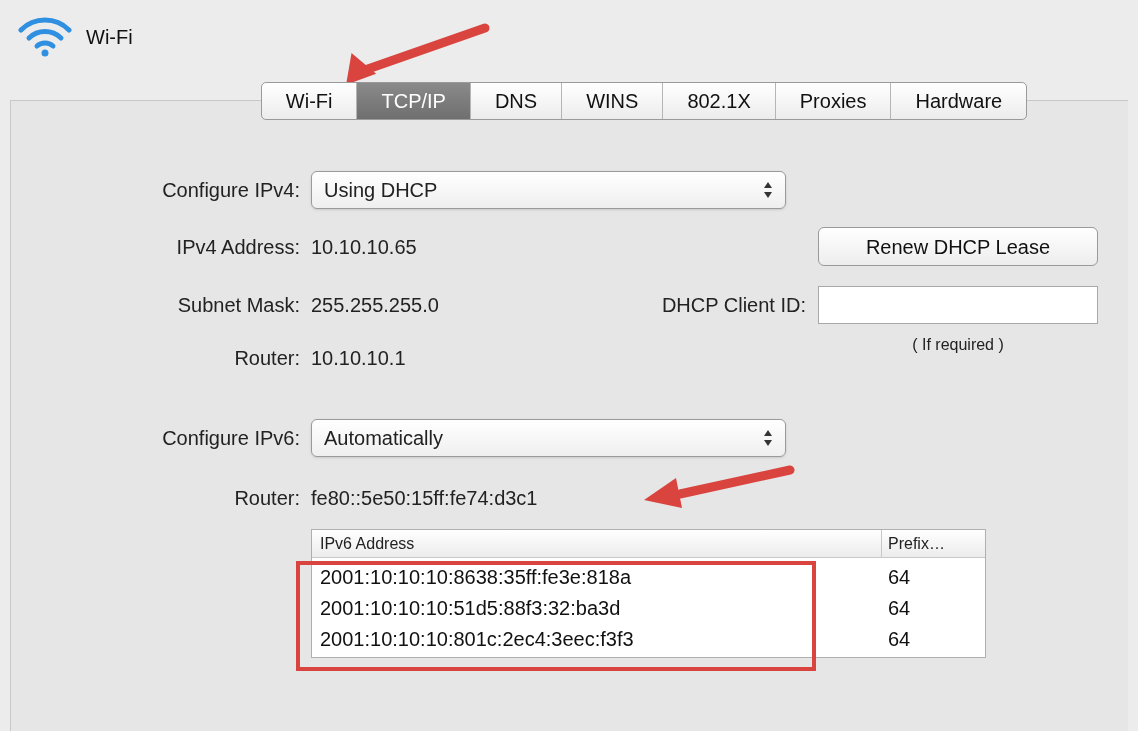  What do you see at coordinates (958, 101) in the screenshot?
I see `tab: Hardware` at bounding box center [958, 101].